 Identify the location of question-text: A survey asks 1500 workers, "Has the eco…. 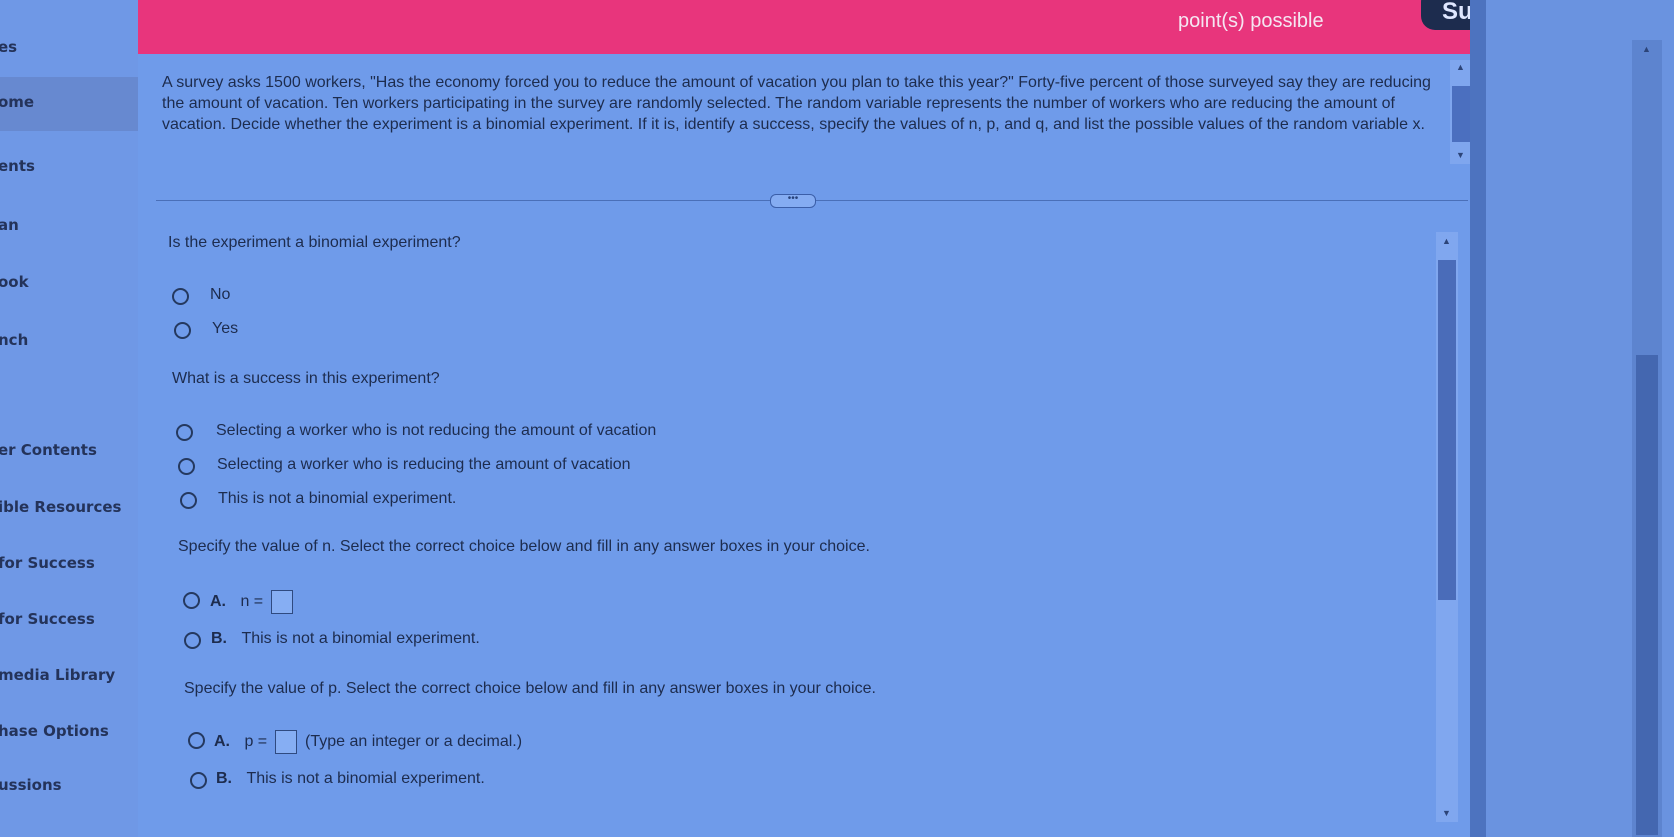
(796, 103).